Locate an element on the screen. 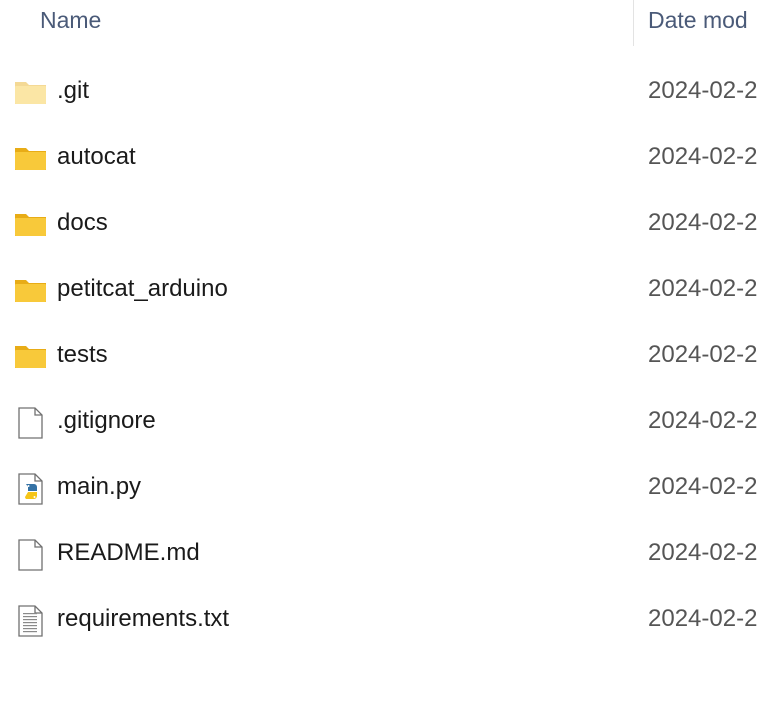  list-item: requirements.txt 2024-02-2 is located at coordinates (379, 637).